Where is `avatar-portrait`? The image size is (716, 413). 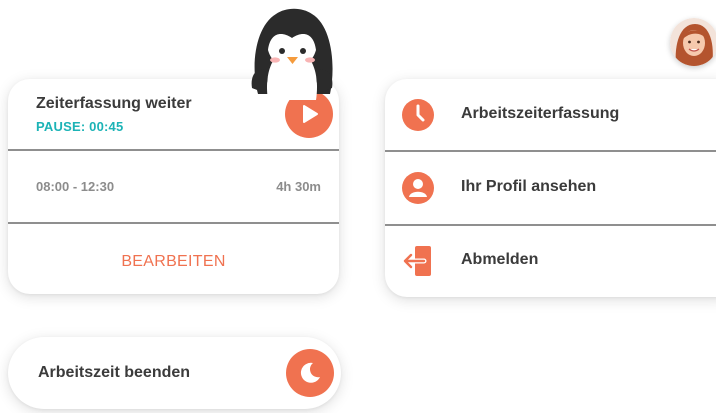 avatar-portrait is located at coordinates (693, 42).